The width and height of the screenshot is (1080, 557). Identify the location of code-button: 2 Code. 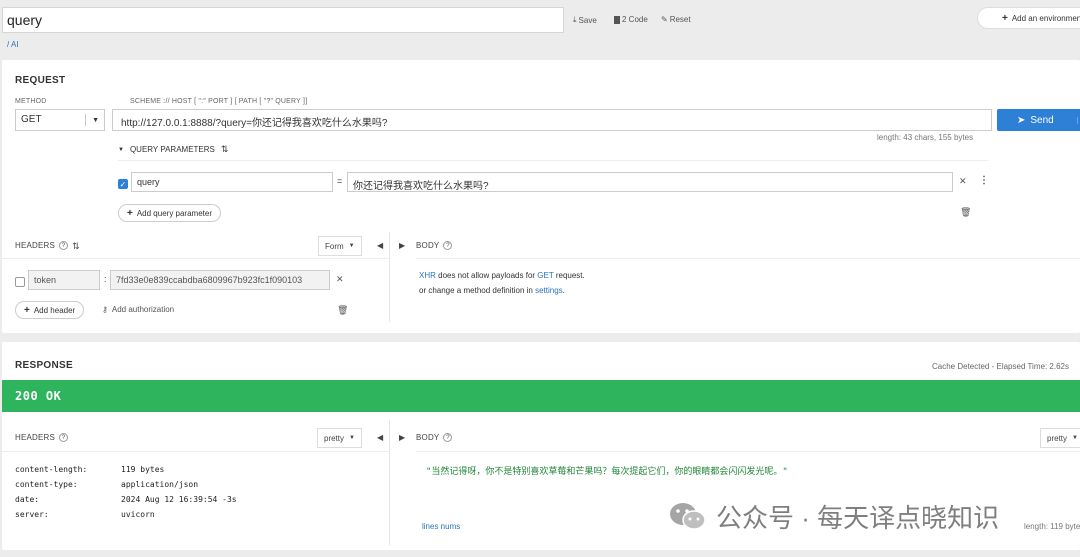
(631, 19).